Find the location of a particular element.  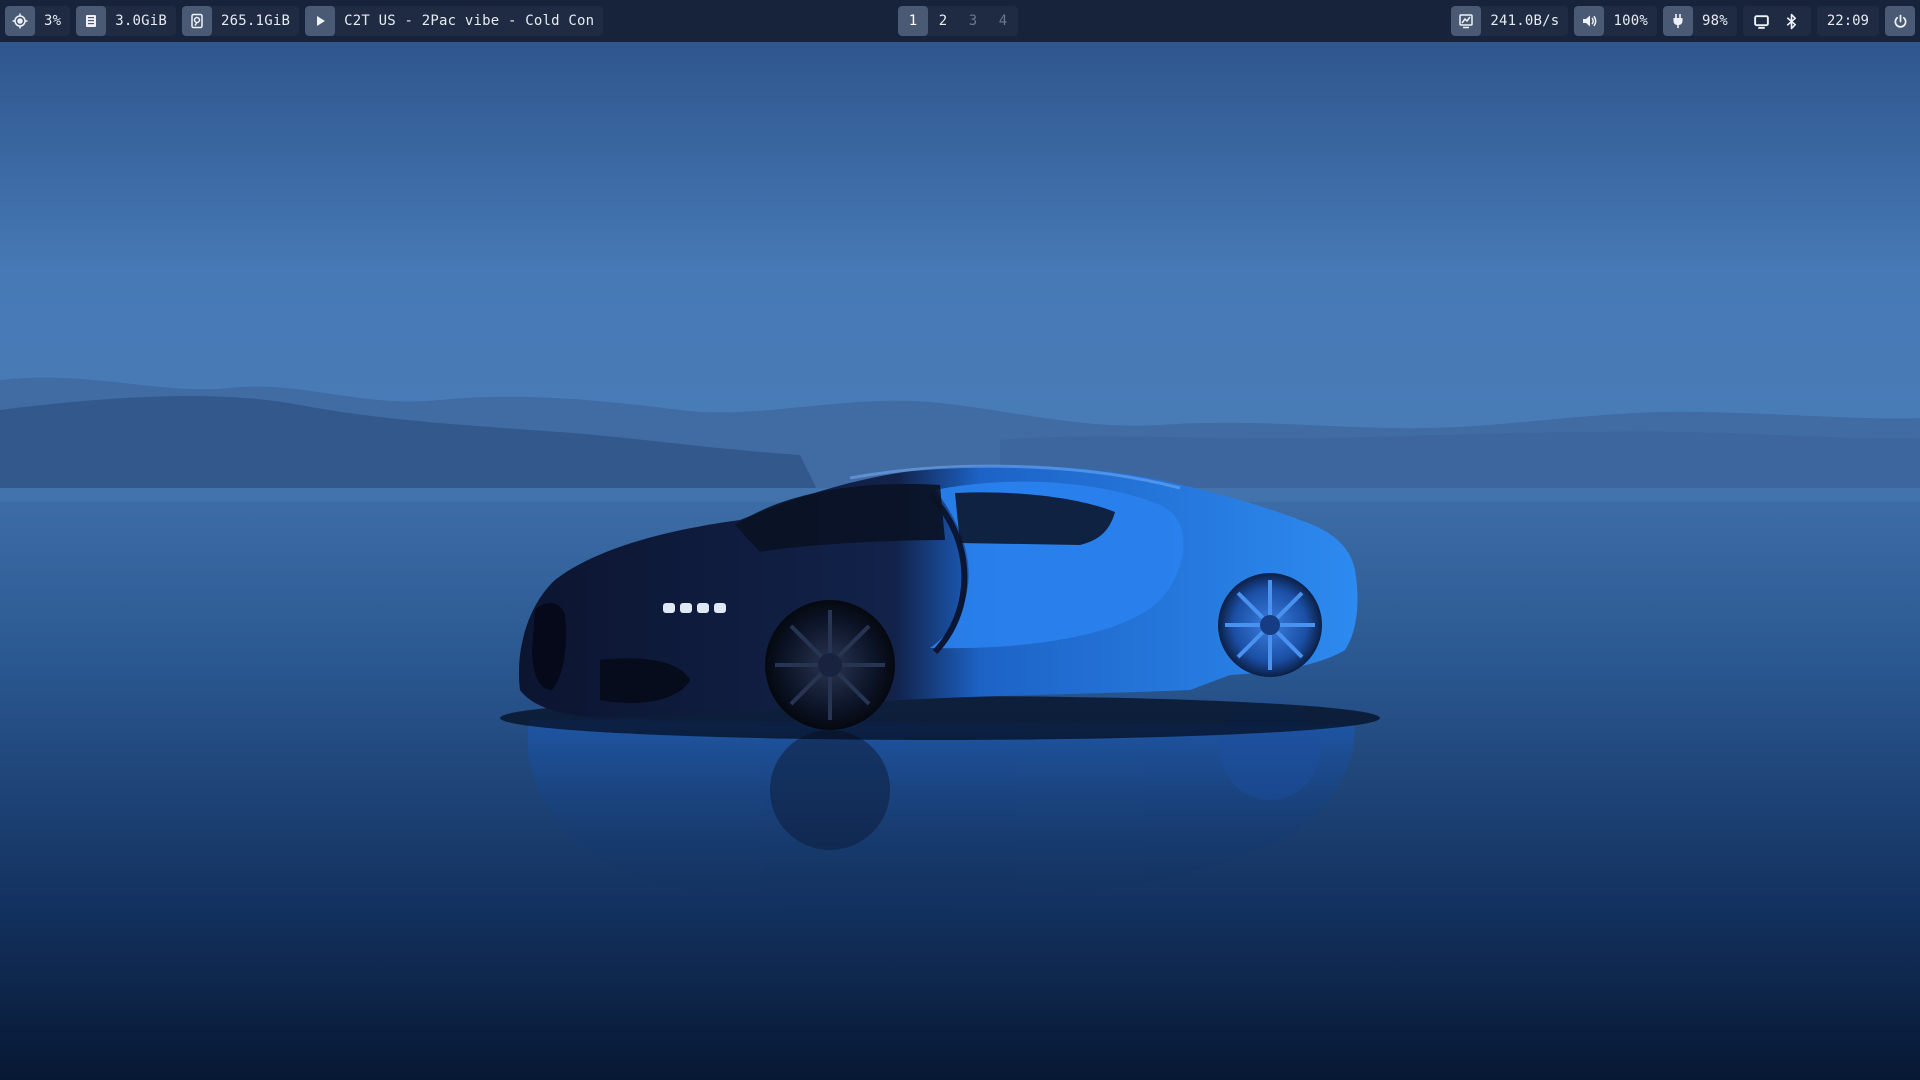

volume-level: 100% is located at coordinates (1630, 21).